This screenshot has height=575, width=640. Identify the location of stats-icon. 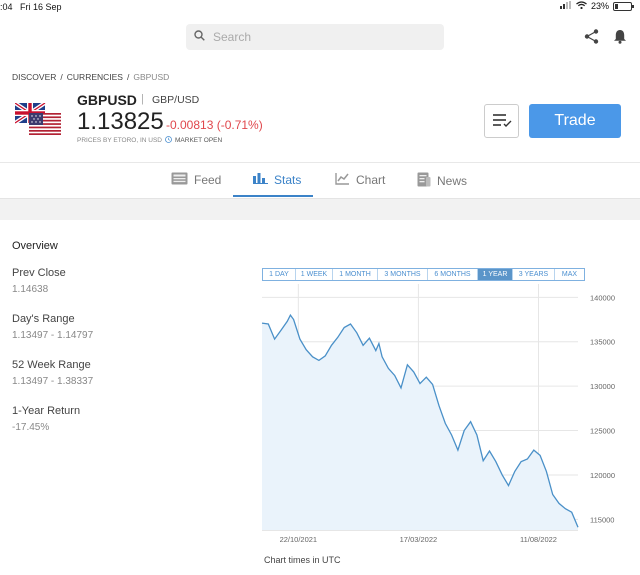
(260, 179).